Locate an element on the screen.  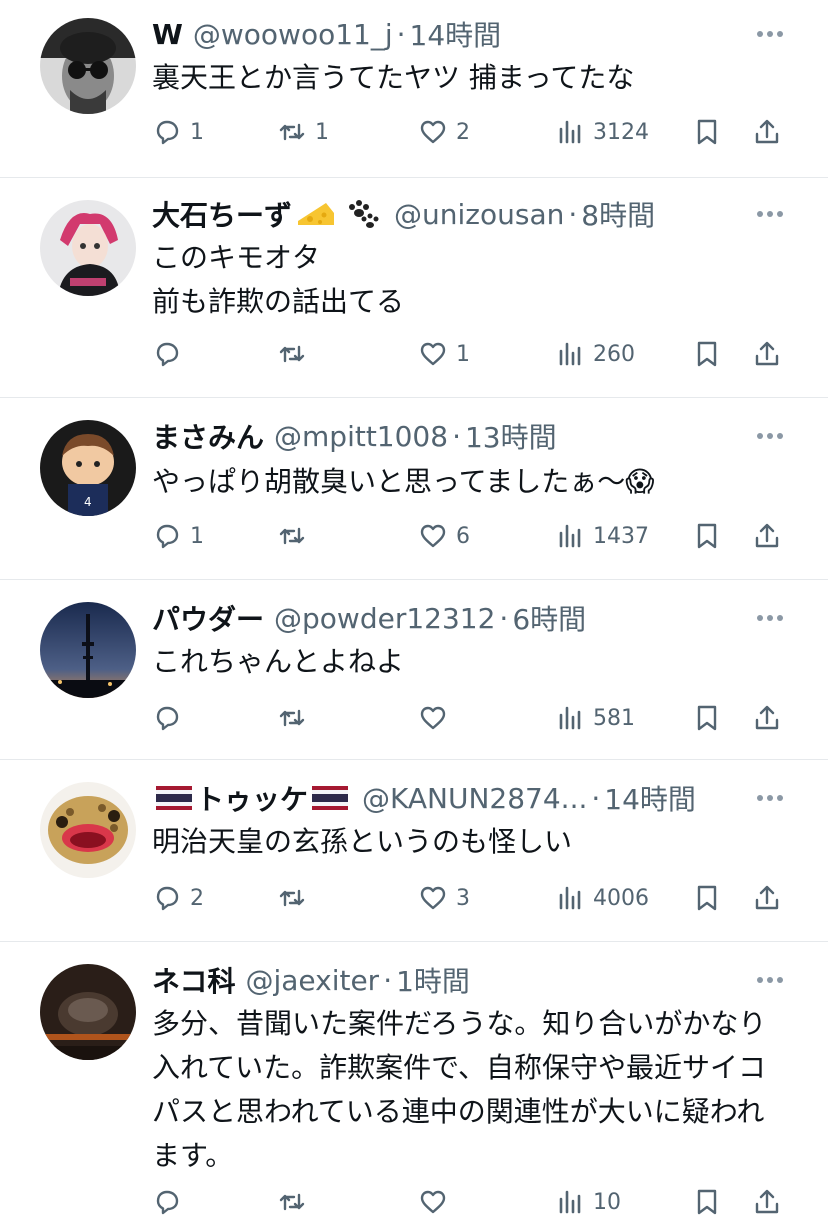
tweet-header: 大石ちーず @unizousan · 8時間 is located at coordinates (460, 214).